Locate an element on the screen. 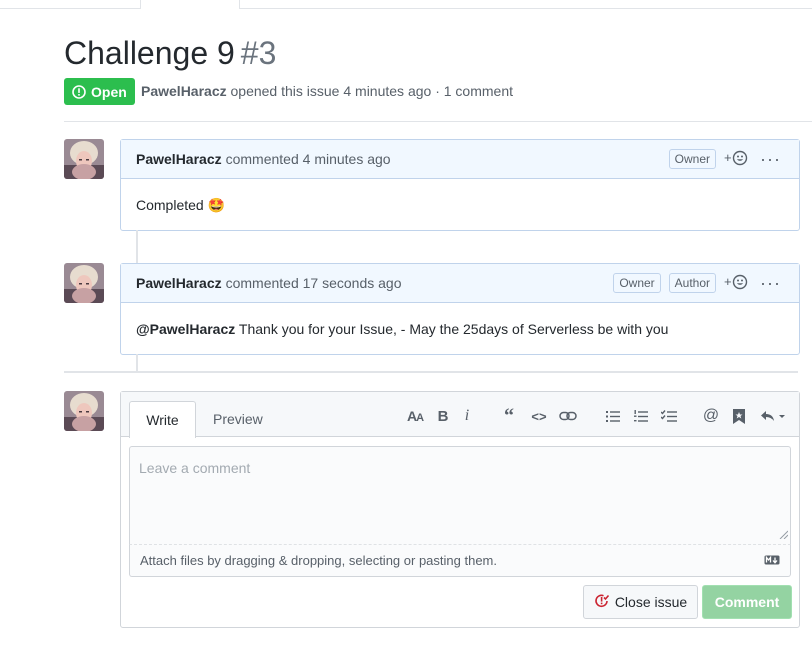  issue-opened-icon is located at coordinates (79, 91).